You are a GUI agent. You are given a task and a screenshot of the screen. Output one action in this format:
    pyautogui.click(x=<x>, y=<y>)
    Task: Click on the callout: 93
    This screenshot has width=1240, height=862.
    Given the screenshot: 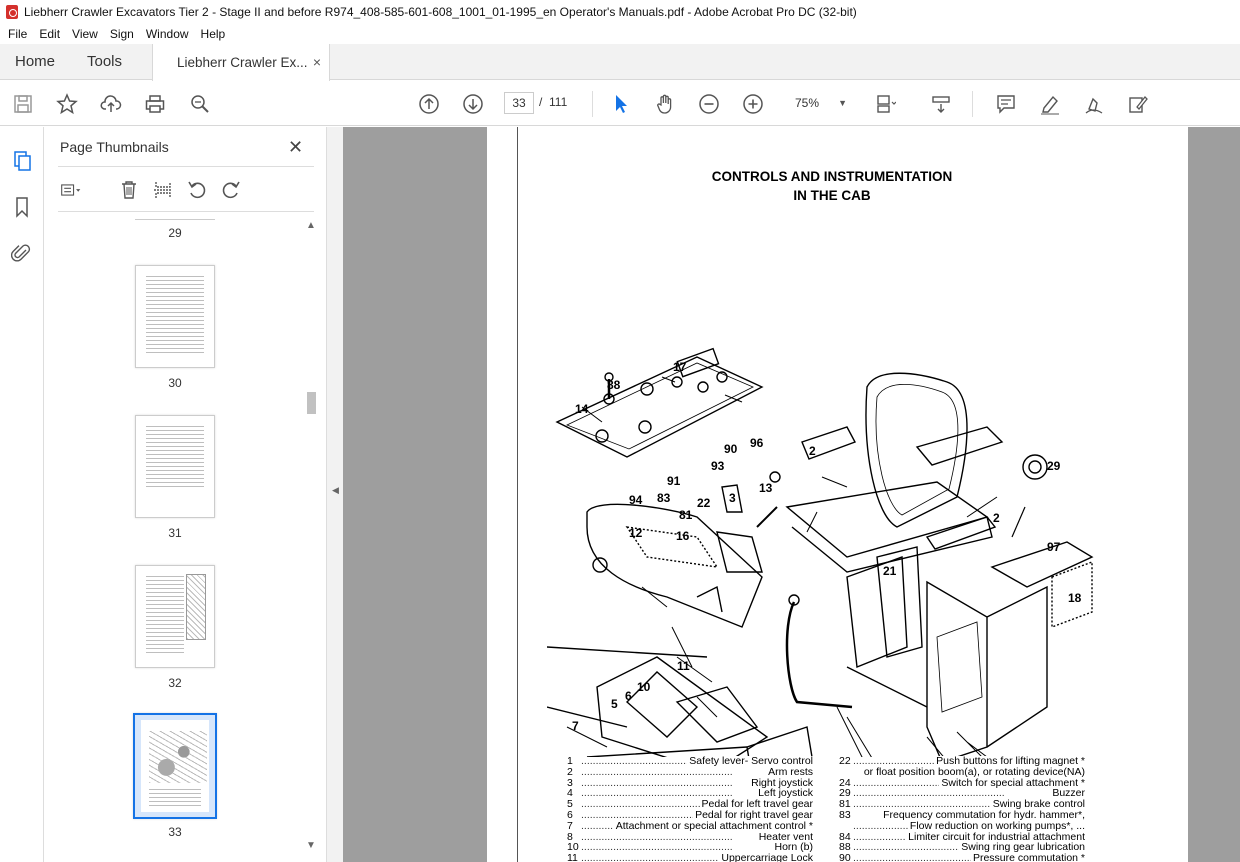 What is the action you would take?
    pyautogui.click(x=718, y=466)
    